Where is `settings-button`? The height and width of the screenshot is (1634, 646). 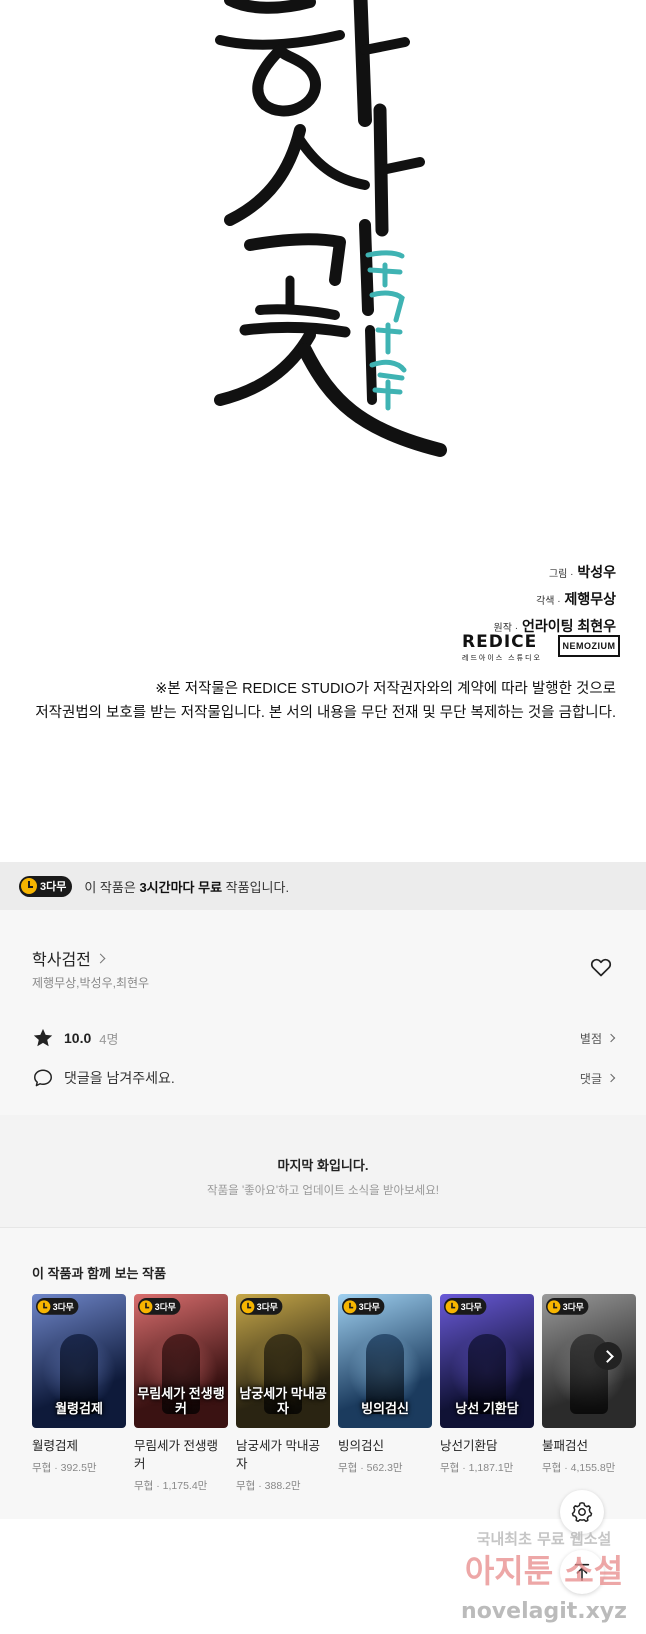
settings-button is located at coordinates (582, 1512).